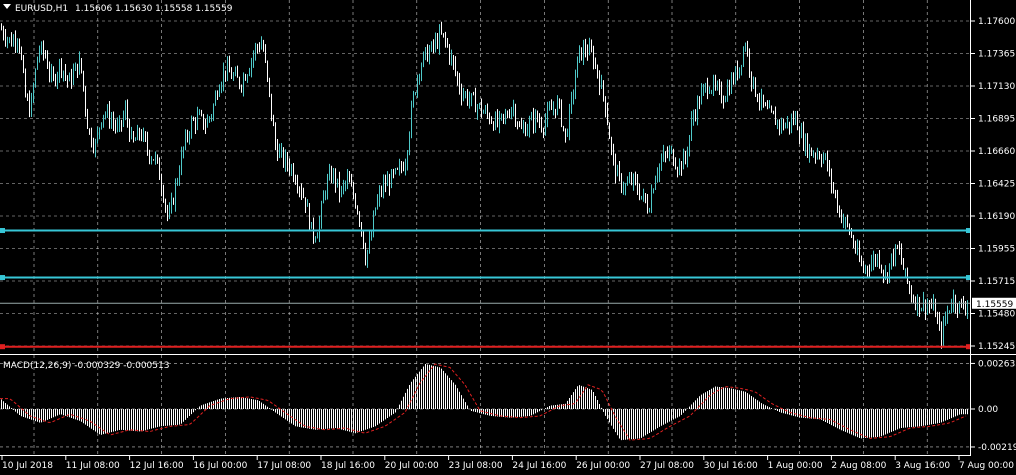 The width and height of the screenshot is (1016, 475). I want to click on macd-tick-label: 0.00, so click(988, 410).